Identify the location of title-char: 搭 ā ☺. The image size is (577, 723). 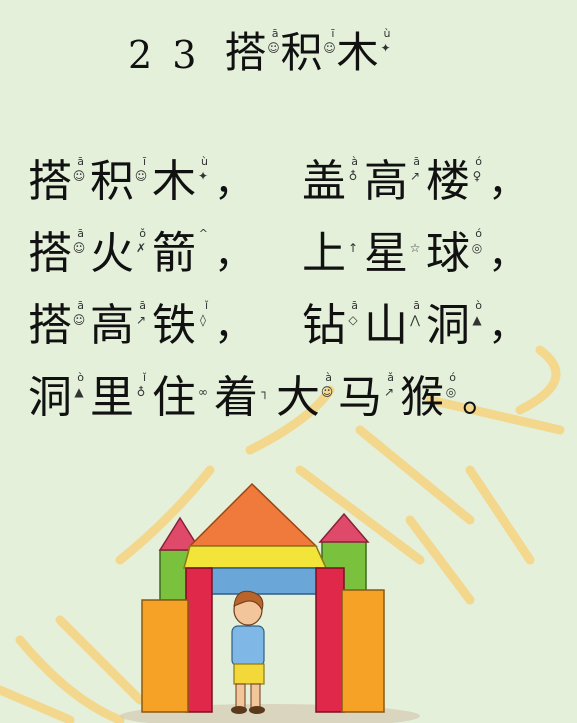
(252, 52).